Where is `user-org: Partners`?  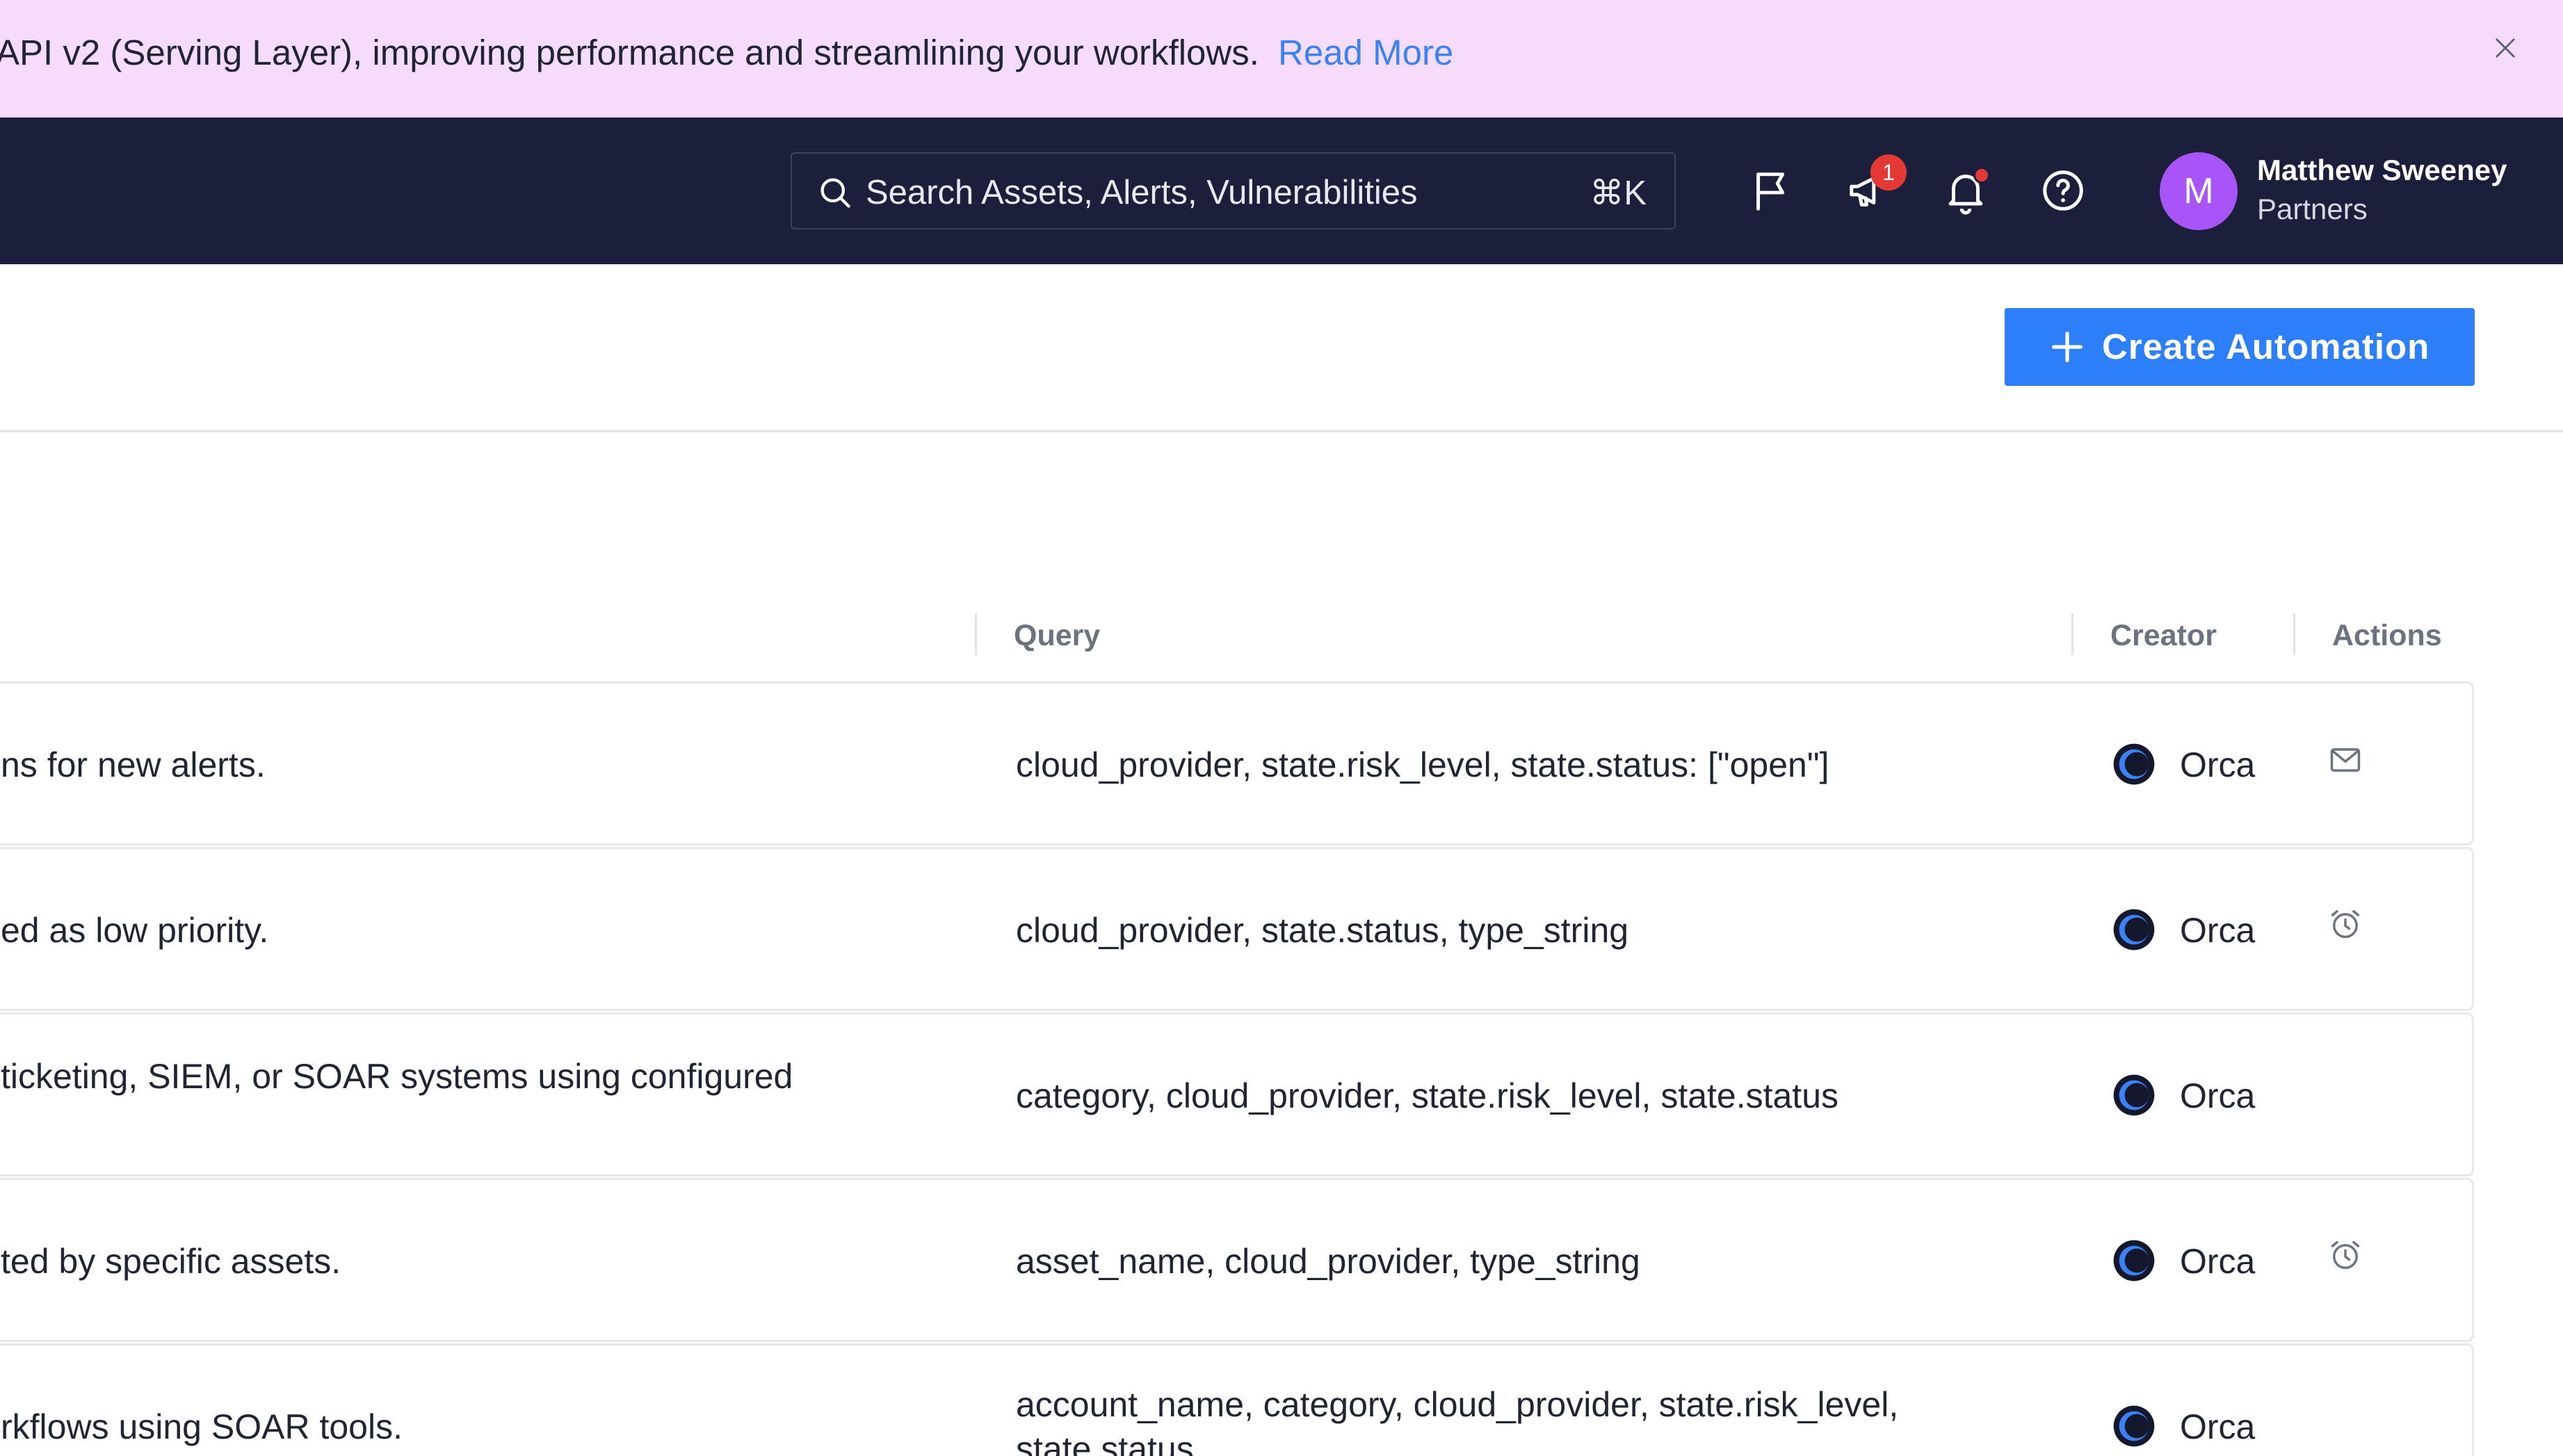
user-org: Partners is located at coordinates (2312, 209).